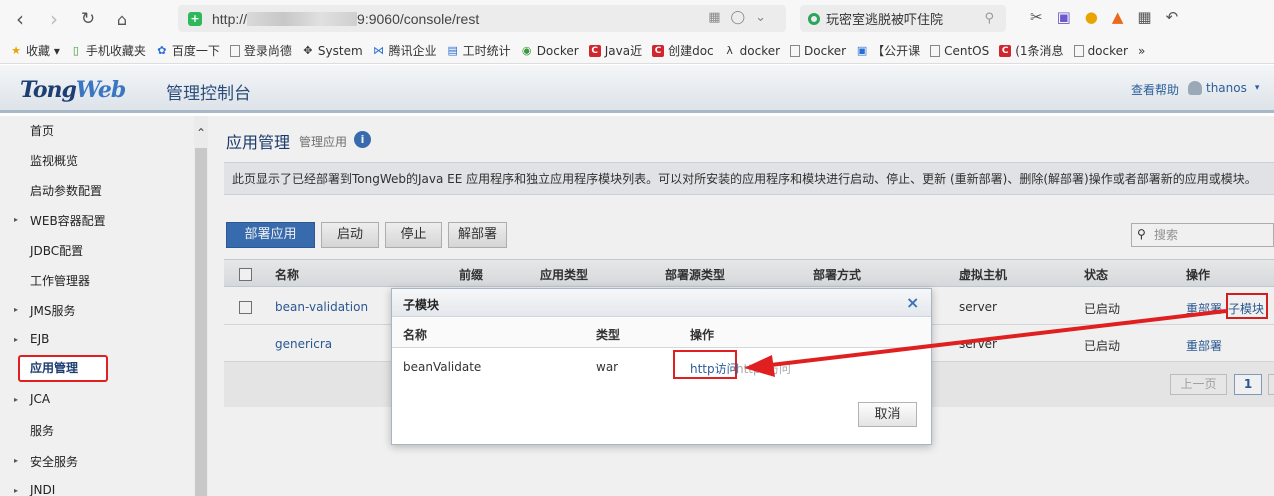  Describe the element at coordinates (759, 366) in the screenshot. I see `arrow-head` at that location.